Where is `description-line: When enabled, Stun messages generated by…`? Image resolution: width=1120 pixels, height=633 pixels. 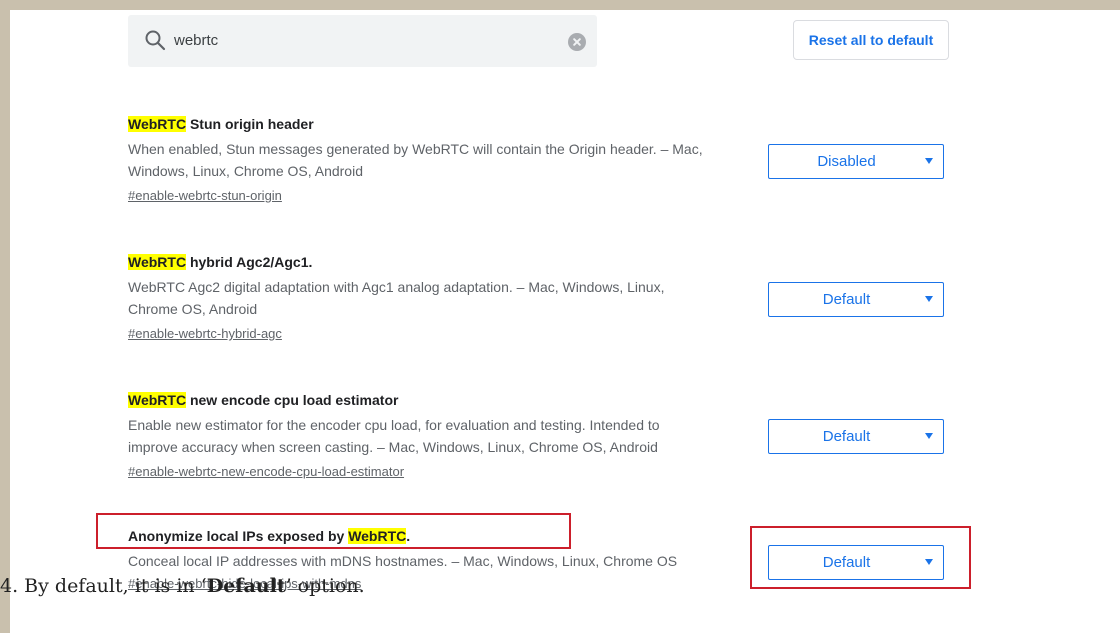 description-line: When enabled, Stun messages generated by… is located at coordinates (415, 149).